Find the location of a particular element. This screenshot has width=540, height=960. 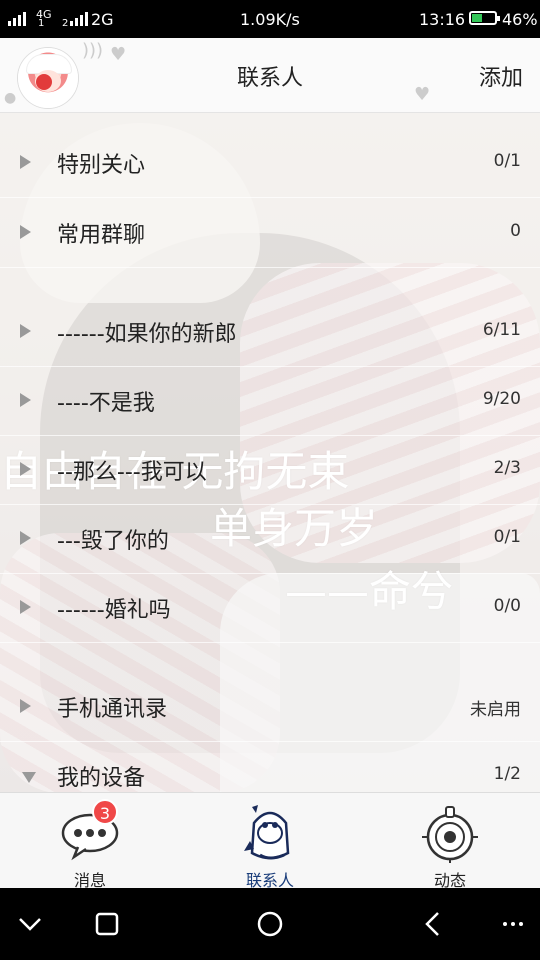

group-count: 2/3 is located at coordinates (507, 468).